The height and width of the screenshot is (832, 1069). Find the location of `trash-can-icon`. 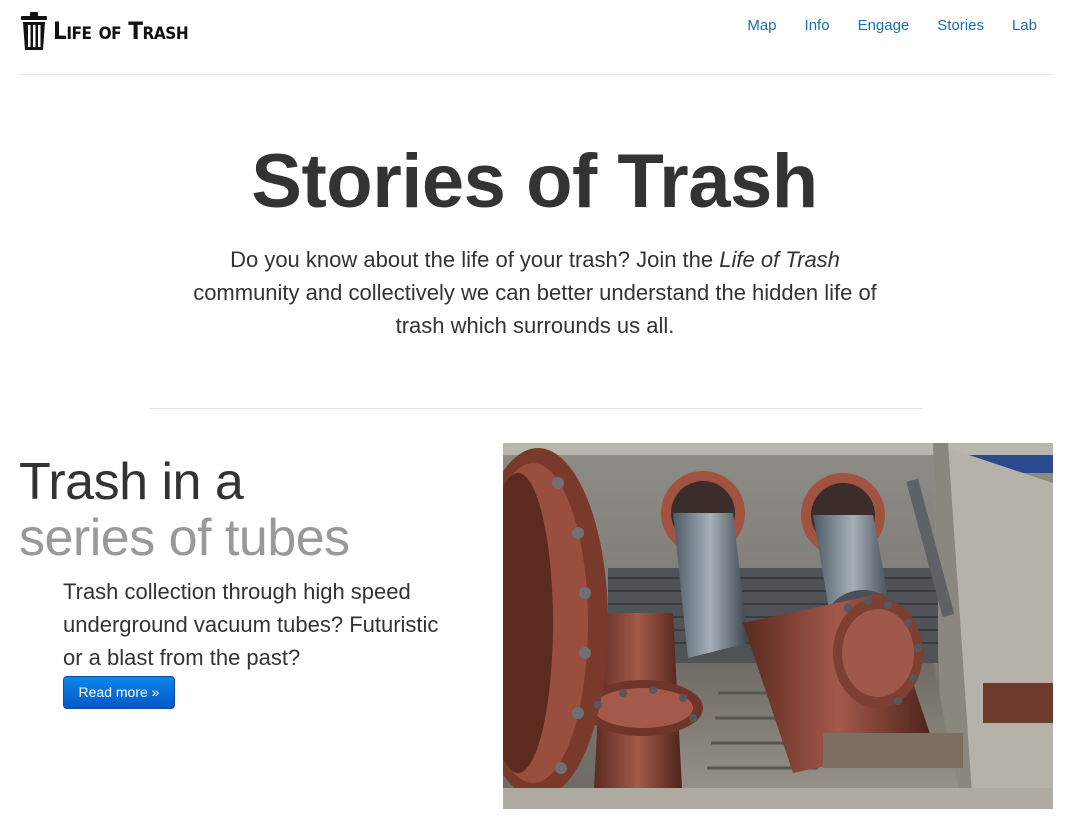

trash-can-icon is located at coordinates (34, 31).